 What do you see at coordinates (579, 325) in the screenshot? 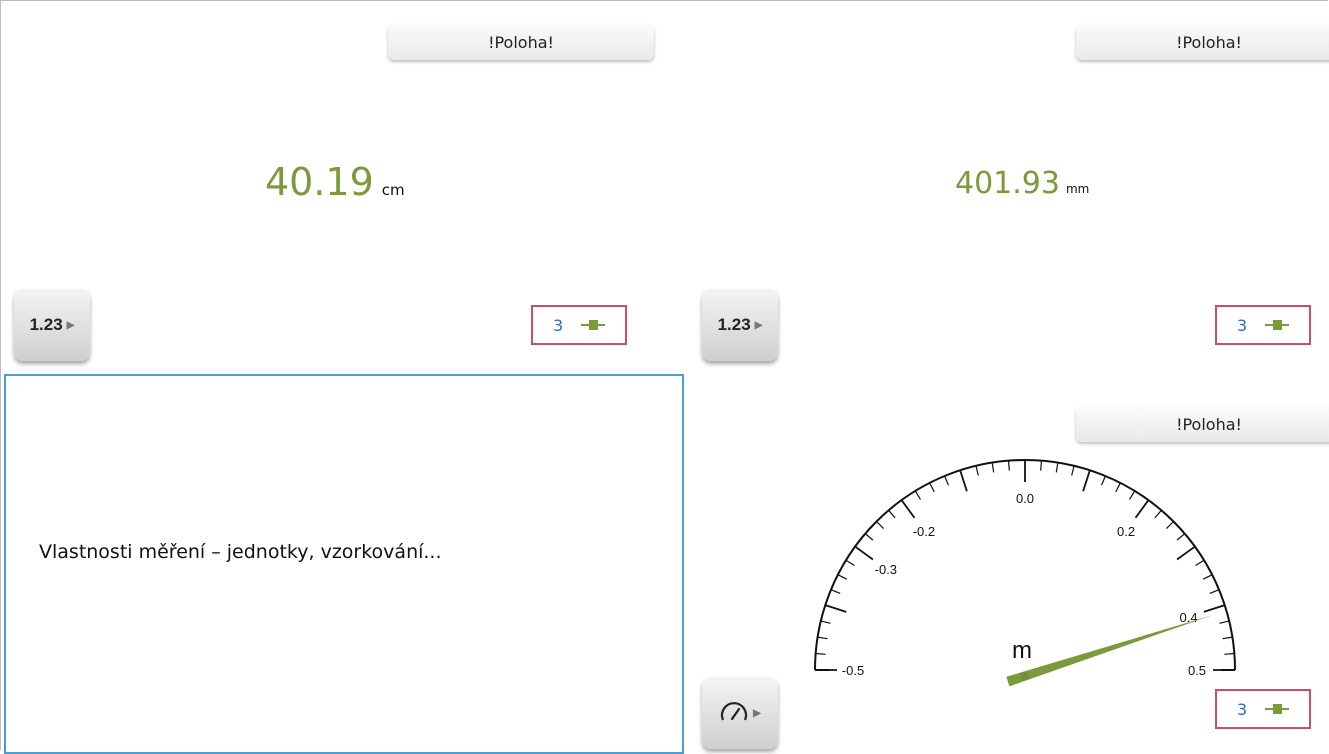
I see `panel1-sensor-channel: 3` at bounding box center [579, 325].